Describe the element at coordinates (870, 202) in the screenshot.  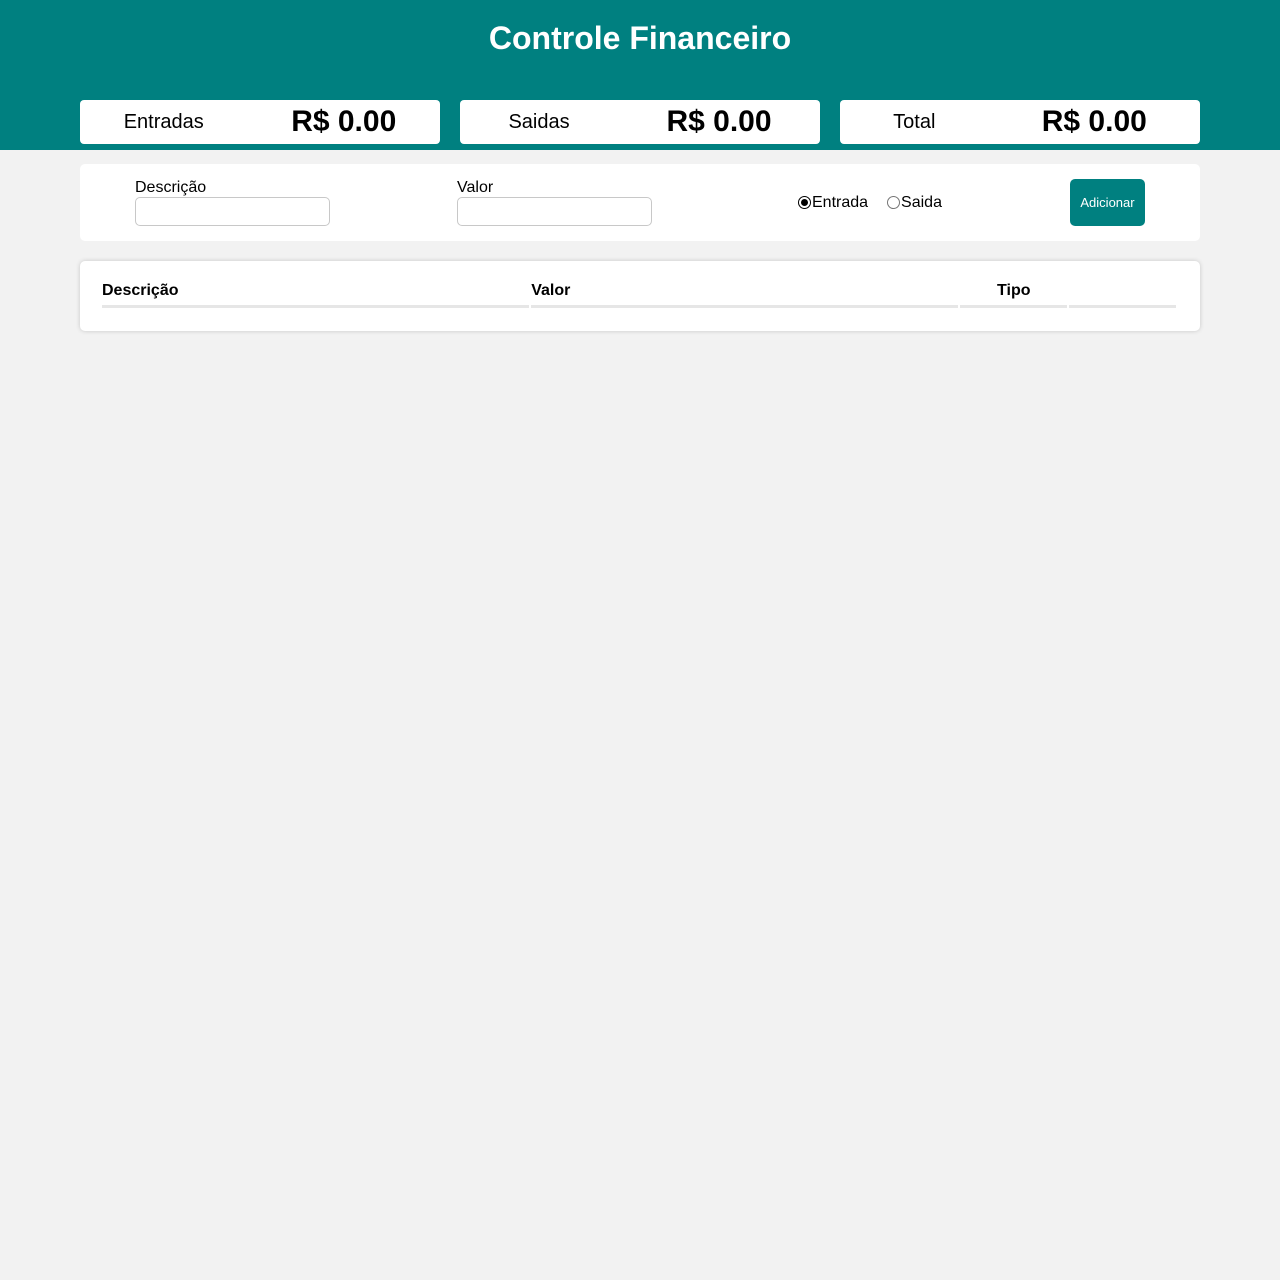
I see `type-radio-group: Entrada Saida` at that location.